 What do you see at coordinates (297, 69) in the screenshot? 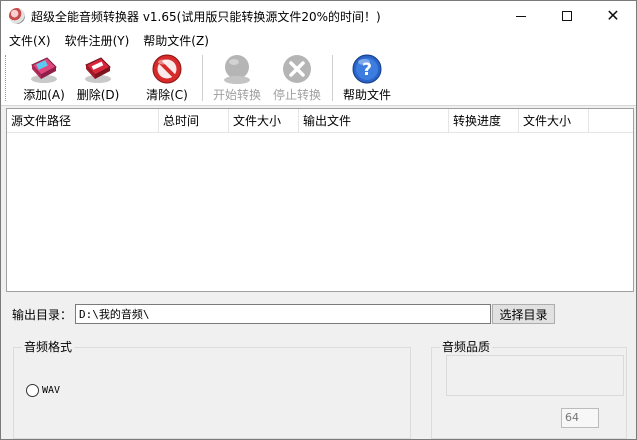
I see `stop-convert-icon` at bounding box center [297, 69].